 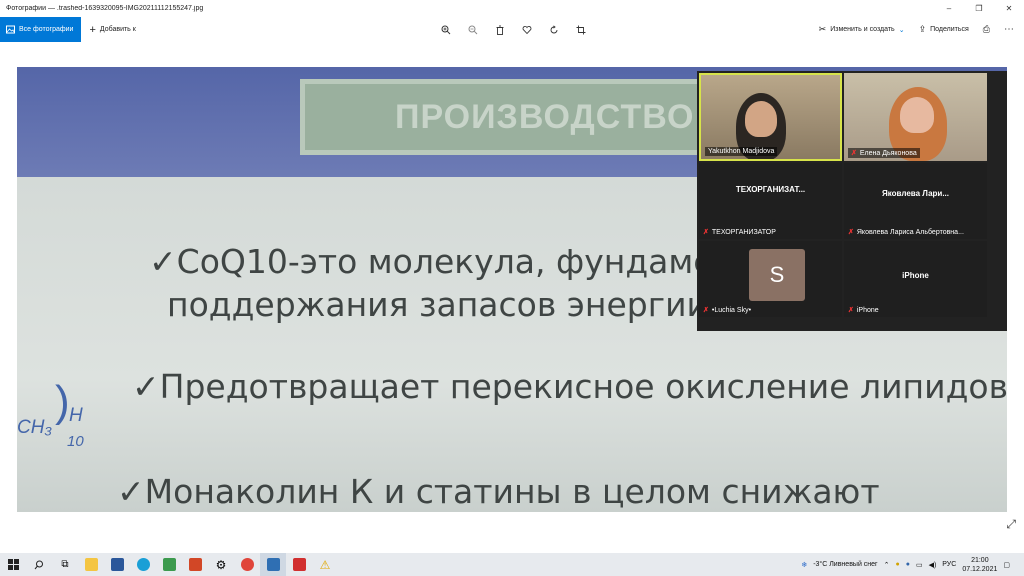 I want to click on clock: 21:00 07.12.2021, so click(x=979, y=565).